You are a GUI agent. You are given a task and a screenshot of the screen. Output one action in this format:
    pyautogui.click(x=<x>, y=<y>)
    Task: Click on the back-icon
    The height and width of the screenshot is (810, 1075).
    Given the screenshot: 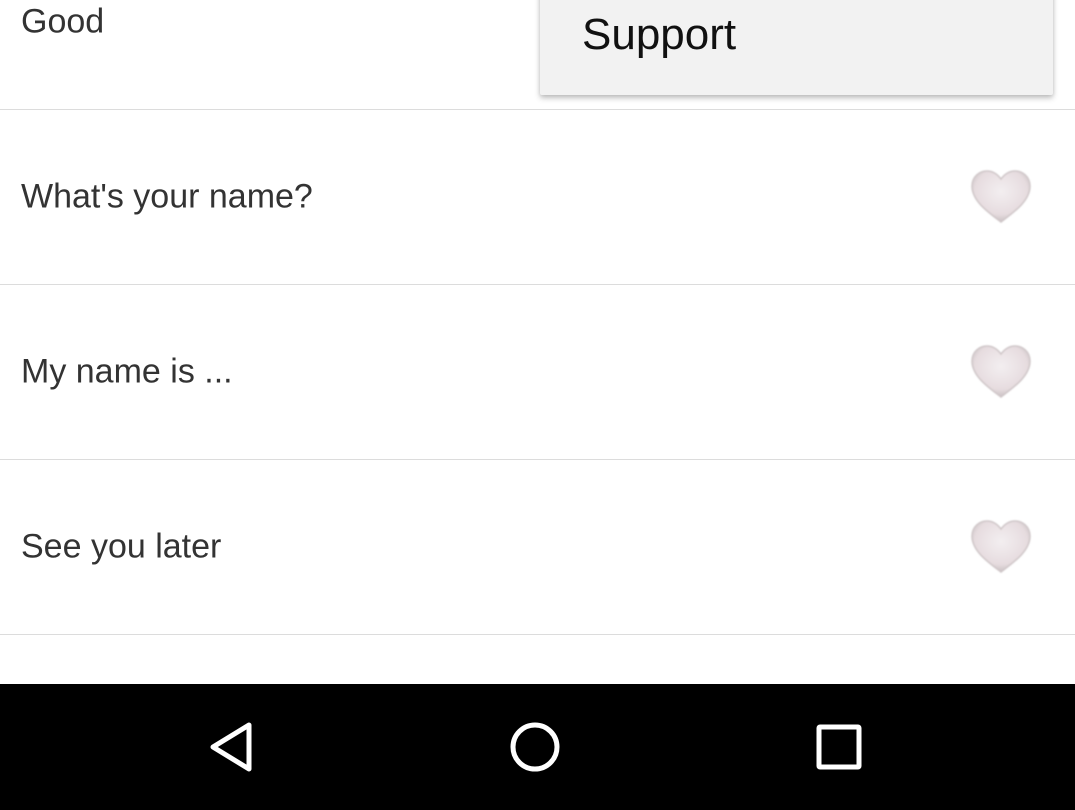 What is the action you would take?
    pyautogui.click(x=233, y=747)
    